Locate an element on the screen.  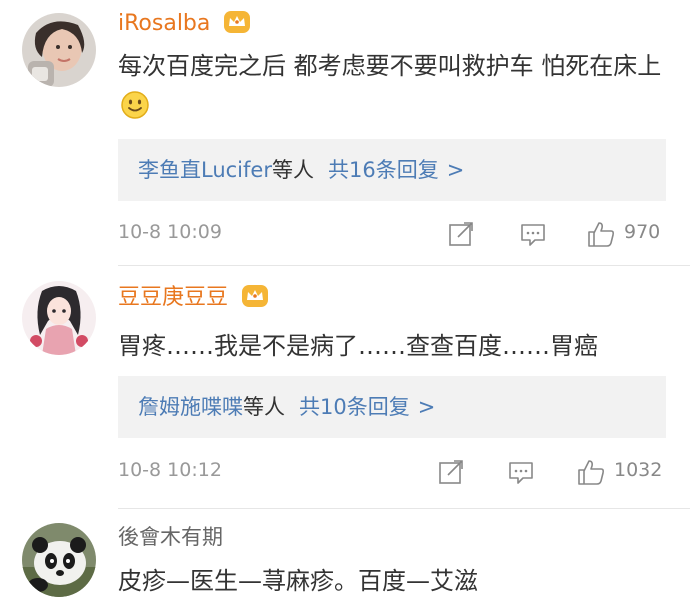
reply-preview-text: 詹姆施喋喋等人 共10条回复 > is located at coordinates (286, 407).